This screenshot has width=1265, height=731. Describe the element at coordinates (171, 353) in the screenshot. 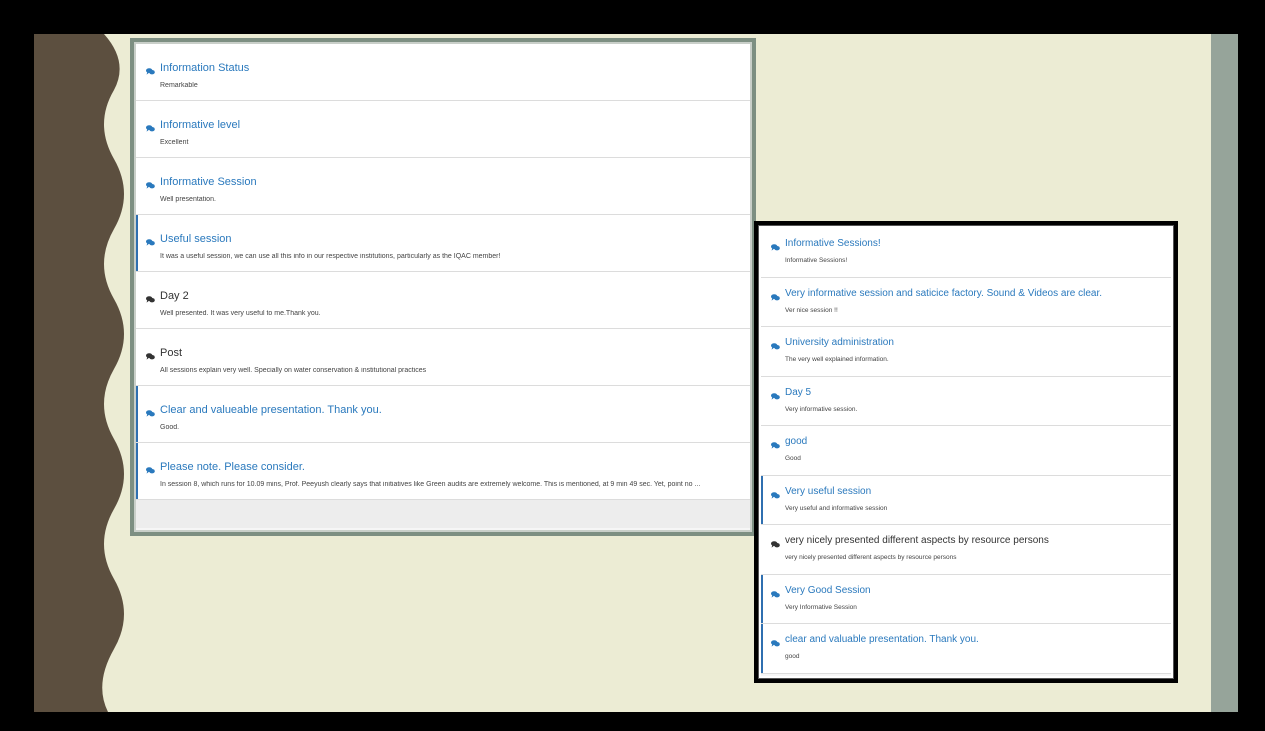

I see `feedback-title-link: Post` at that location.